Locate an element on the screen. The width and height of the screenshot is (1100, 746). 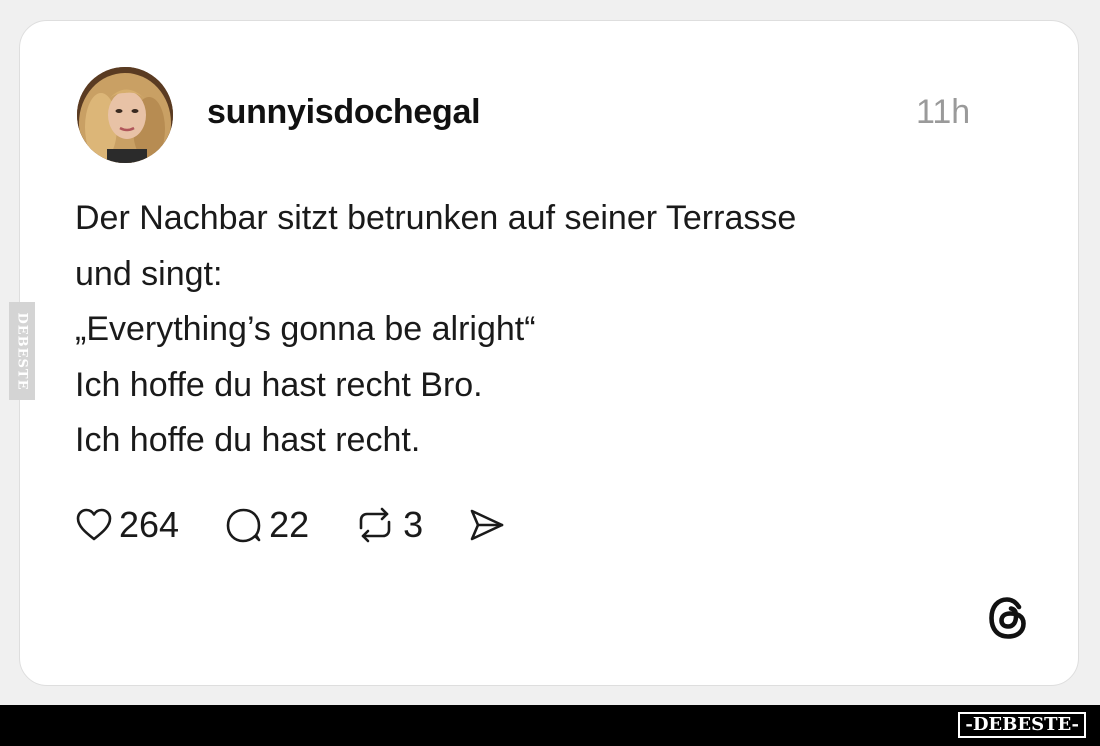
action-bar: 264 22 3 is located at coordinates (291, 525).